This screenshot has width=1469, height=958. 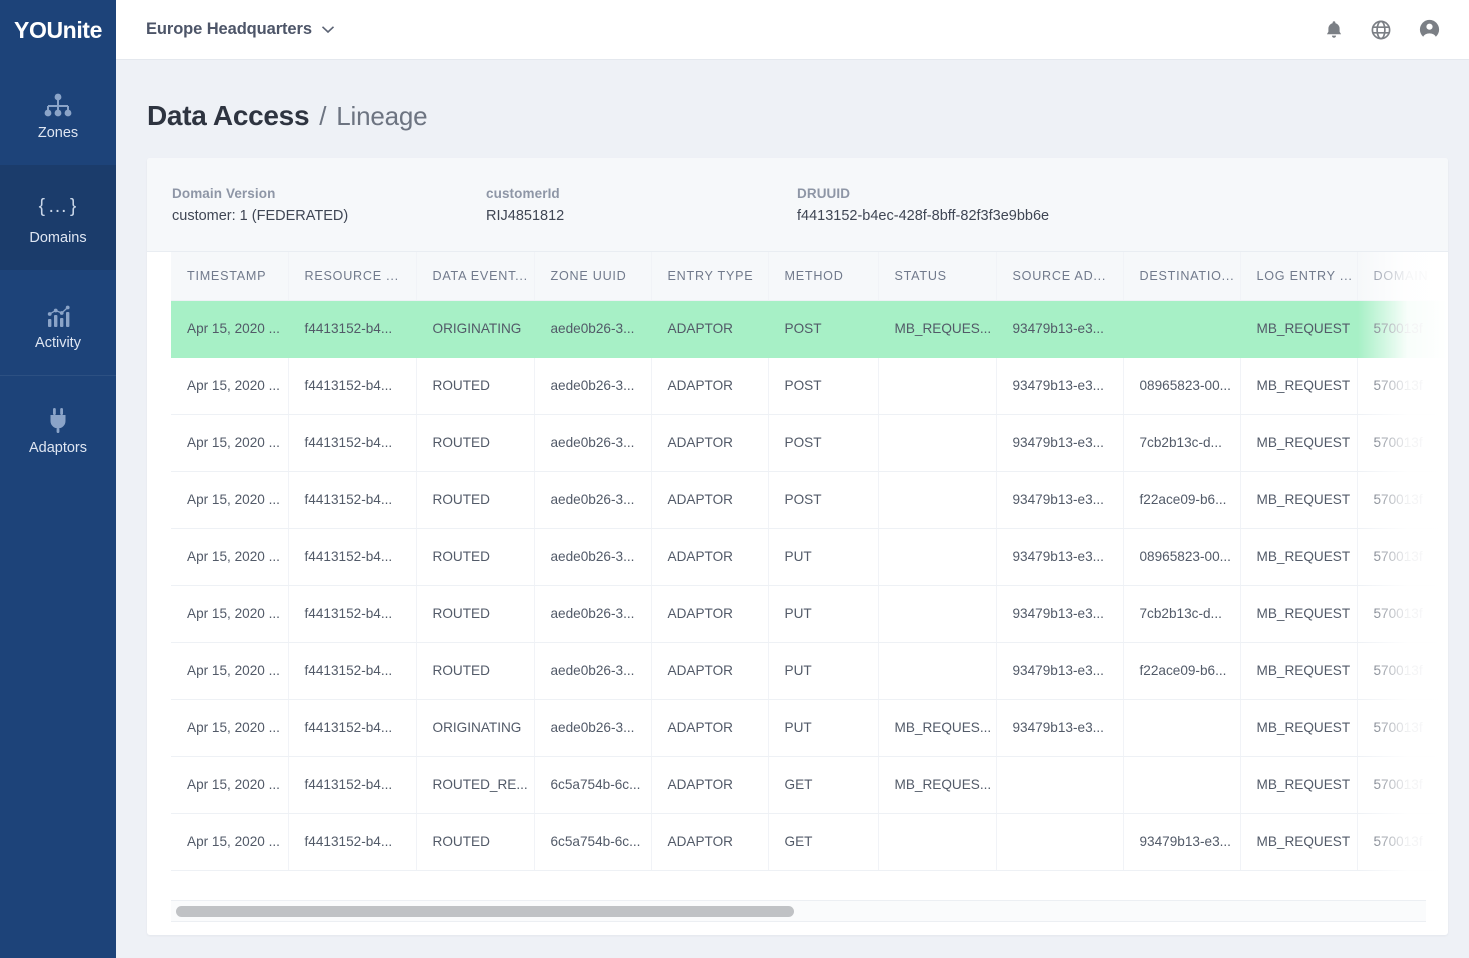 What do you see at coordinates (328, 29) in the screenshot?
I see `chevron-down-icon` at bounding box center [328, 29].